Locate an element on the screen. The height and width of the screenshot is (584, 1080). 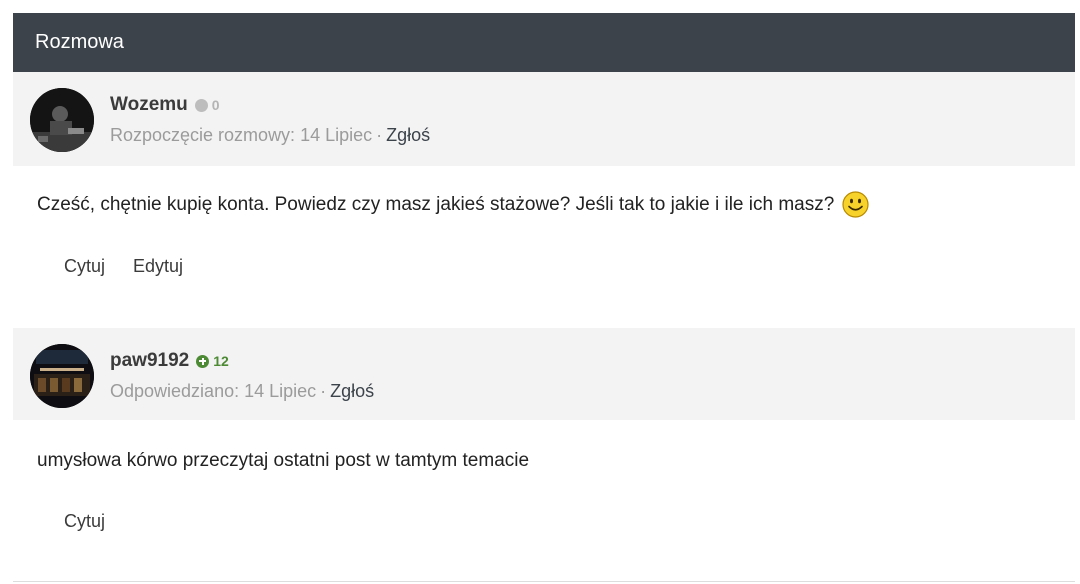
conversation-title: Rozmowa is located at coordinates (79, 42).